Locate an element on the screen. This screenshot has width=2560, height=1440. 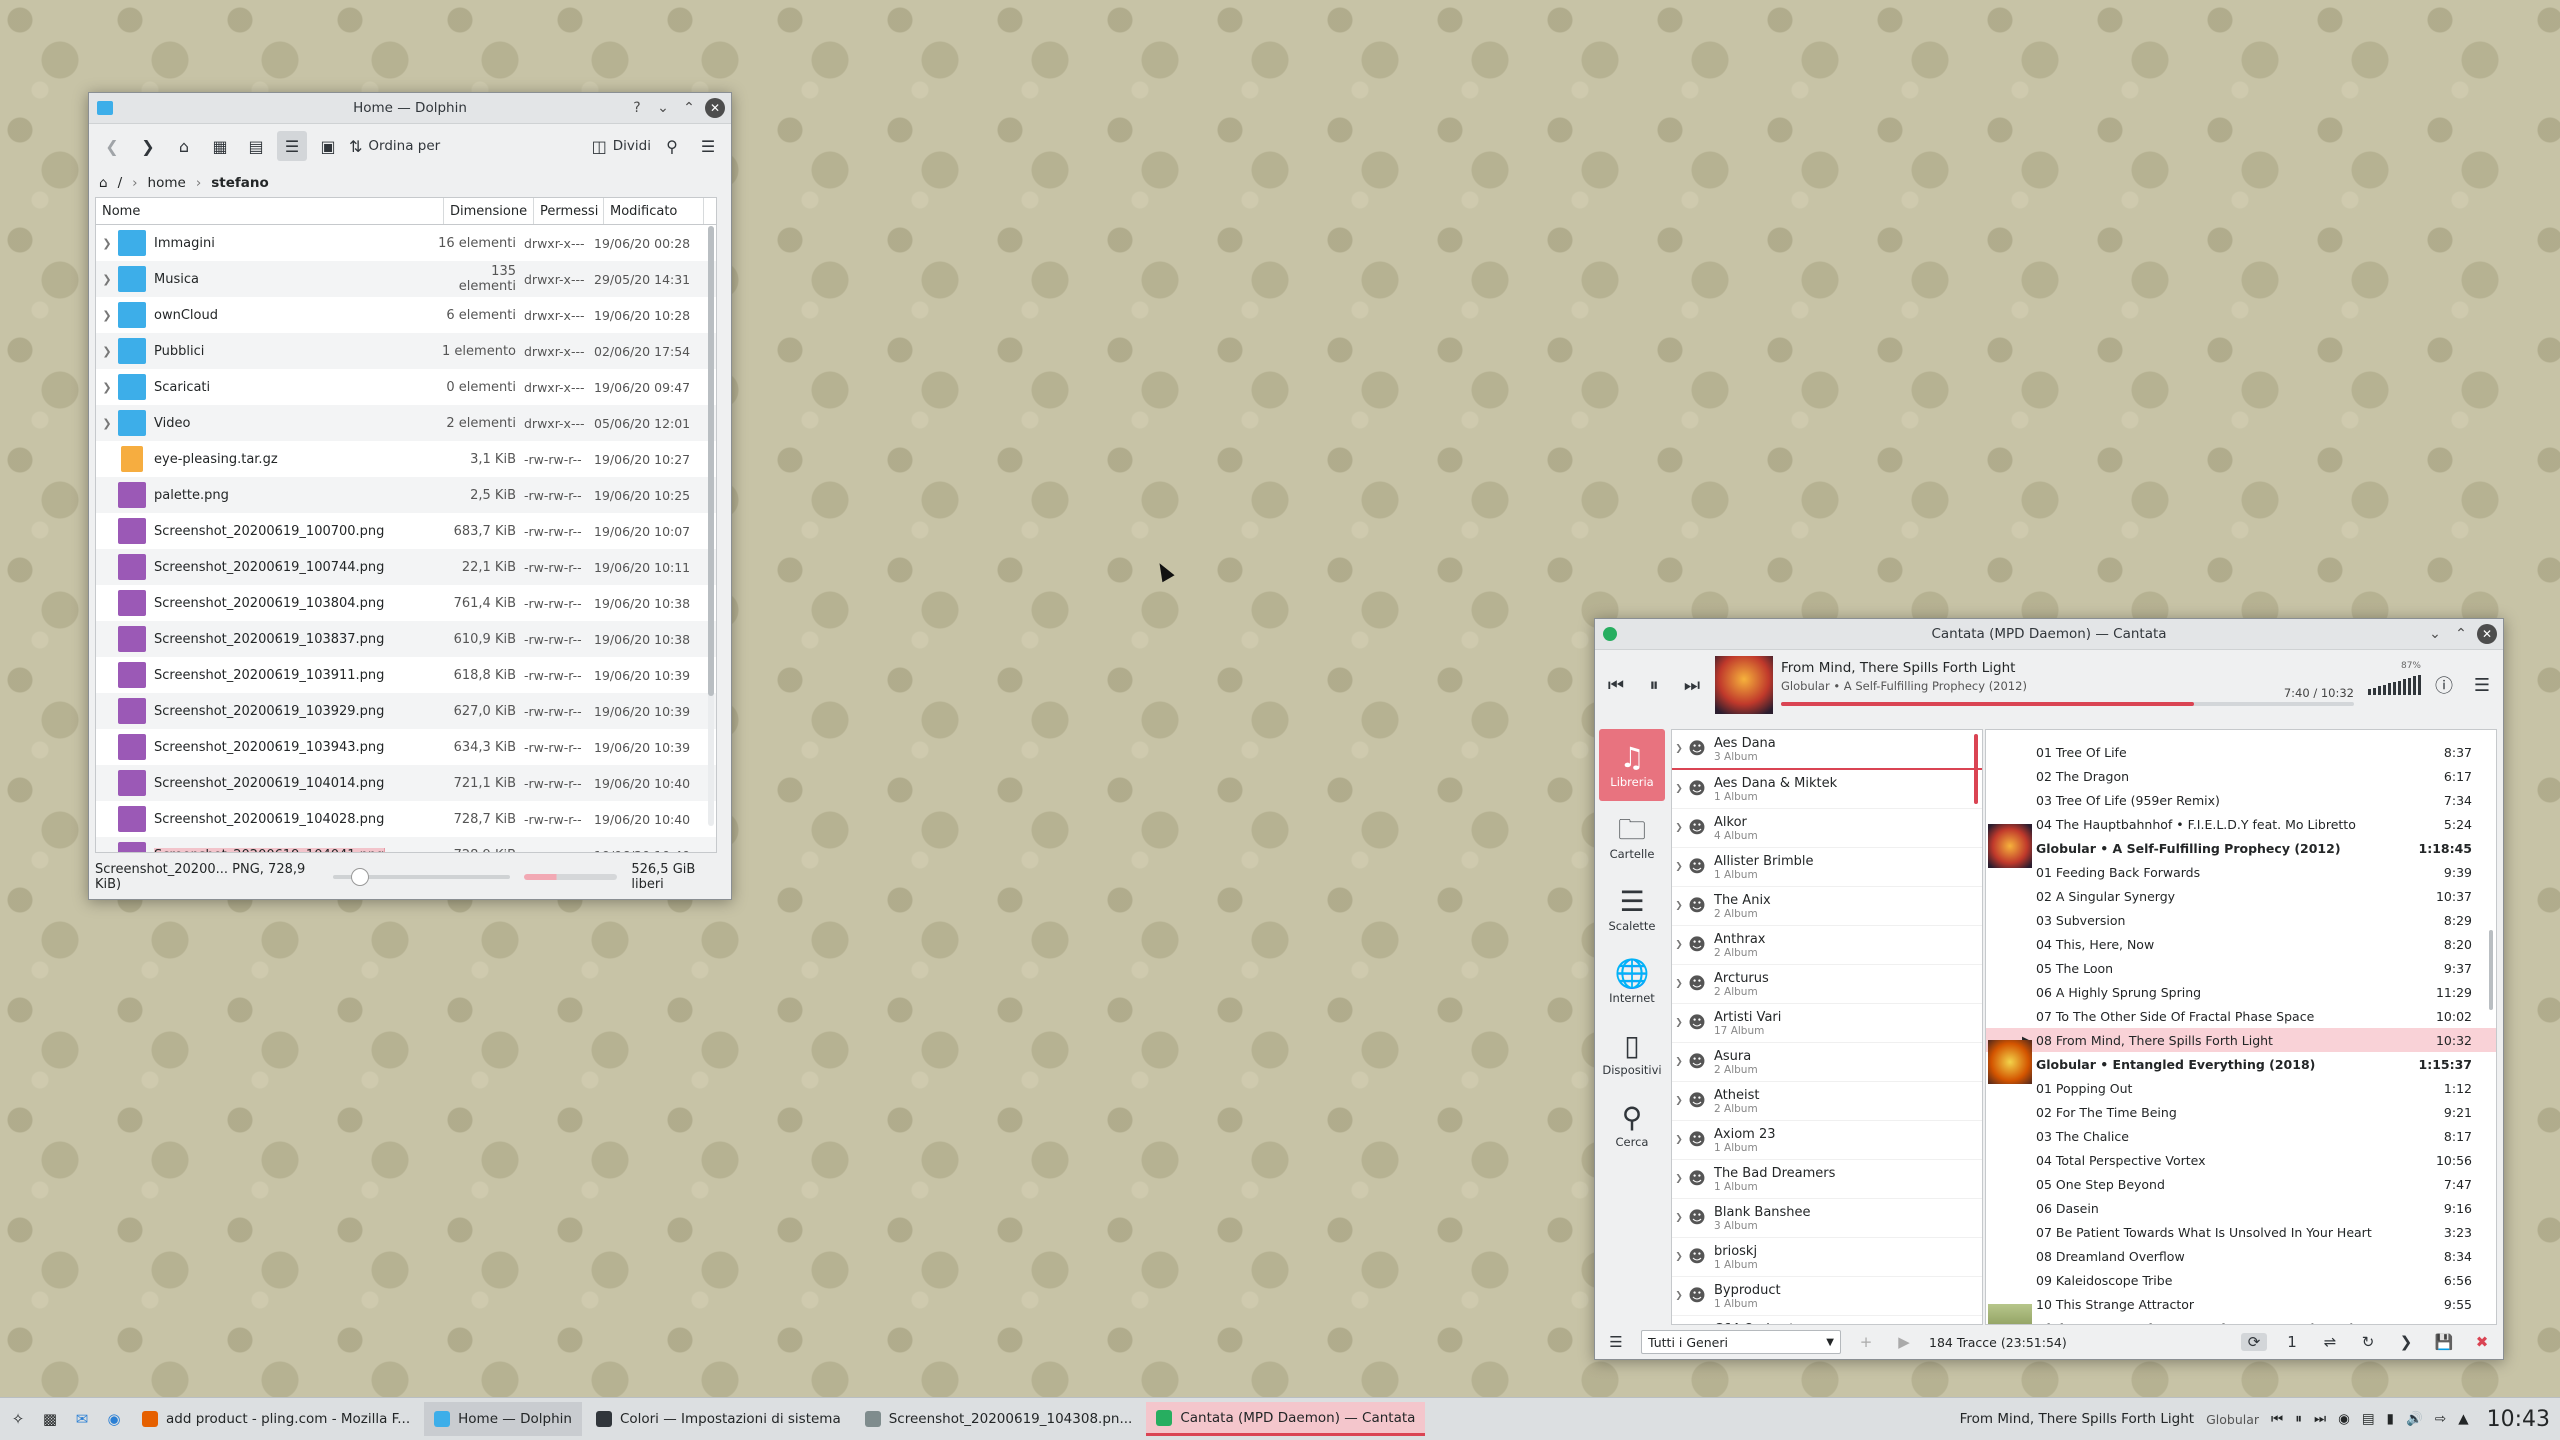
preview-icon: ▣ is located at coordinates (328, 146).